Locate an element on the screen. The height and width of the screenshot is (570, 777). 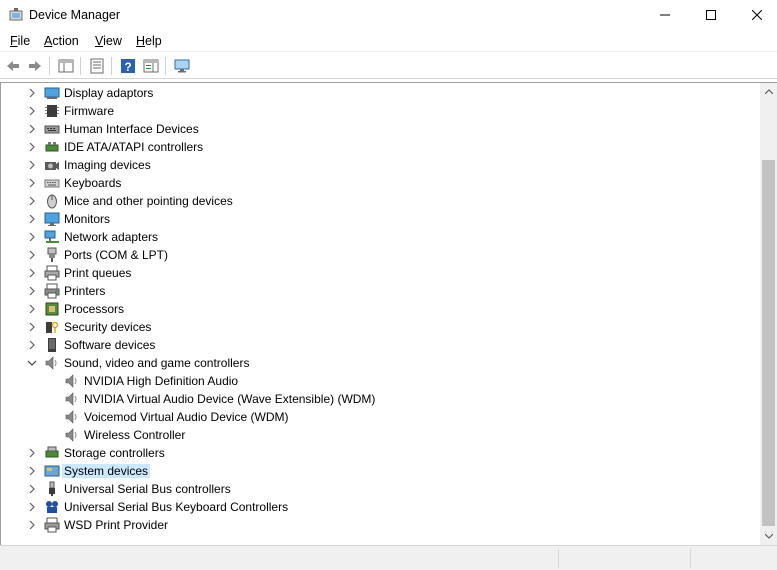
software-device-icon is located at coordinates (52, 345).